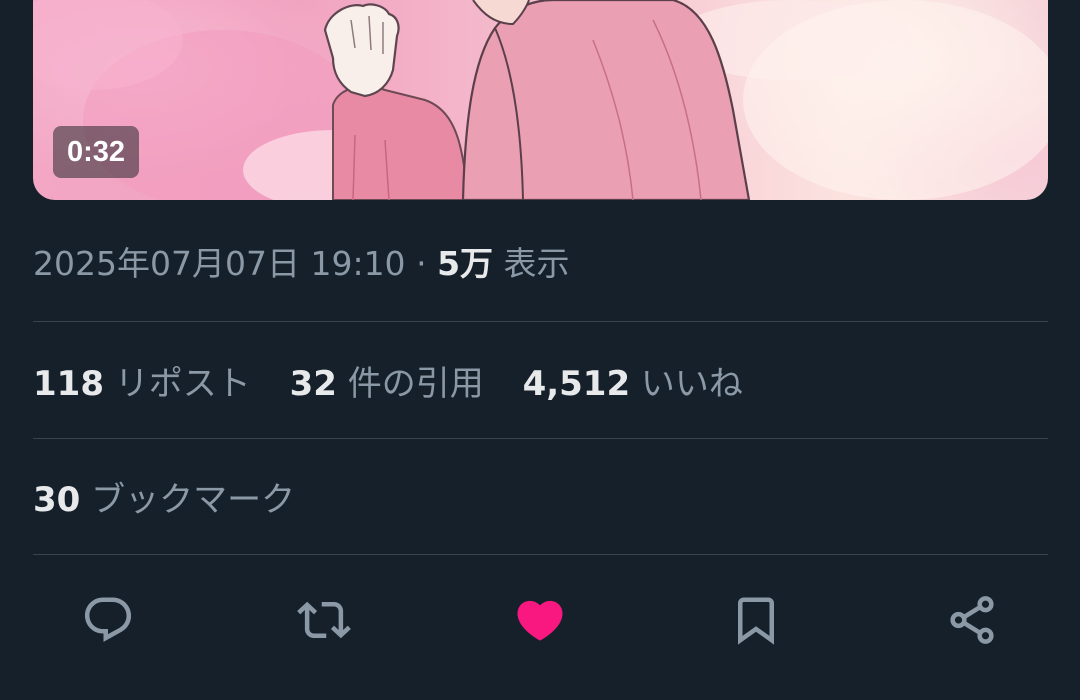 This screenshot has width=1080, height=700. I want to click on bookmarks-label: ブックマーク, so click(193, 500).